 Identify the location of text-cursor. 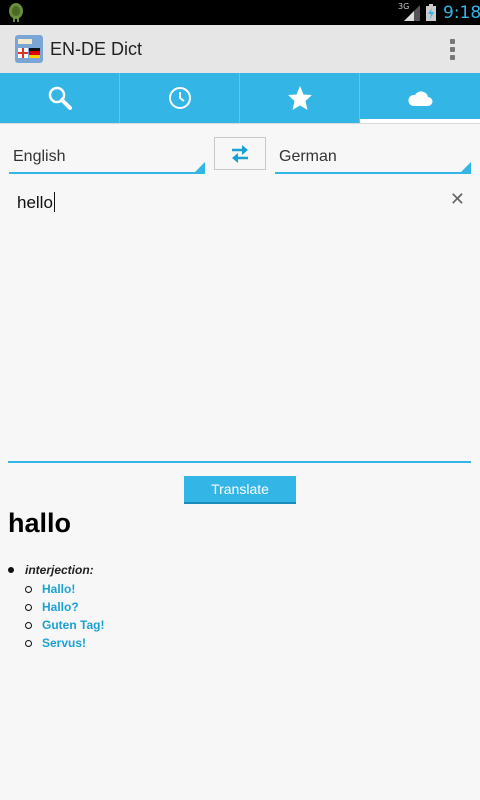
(54, 202).